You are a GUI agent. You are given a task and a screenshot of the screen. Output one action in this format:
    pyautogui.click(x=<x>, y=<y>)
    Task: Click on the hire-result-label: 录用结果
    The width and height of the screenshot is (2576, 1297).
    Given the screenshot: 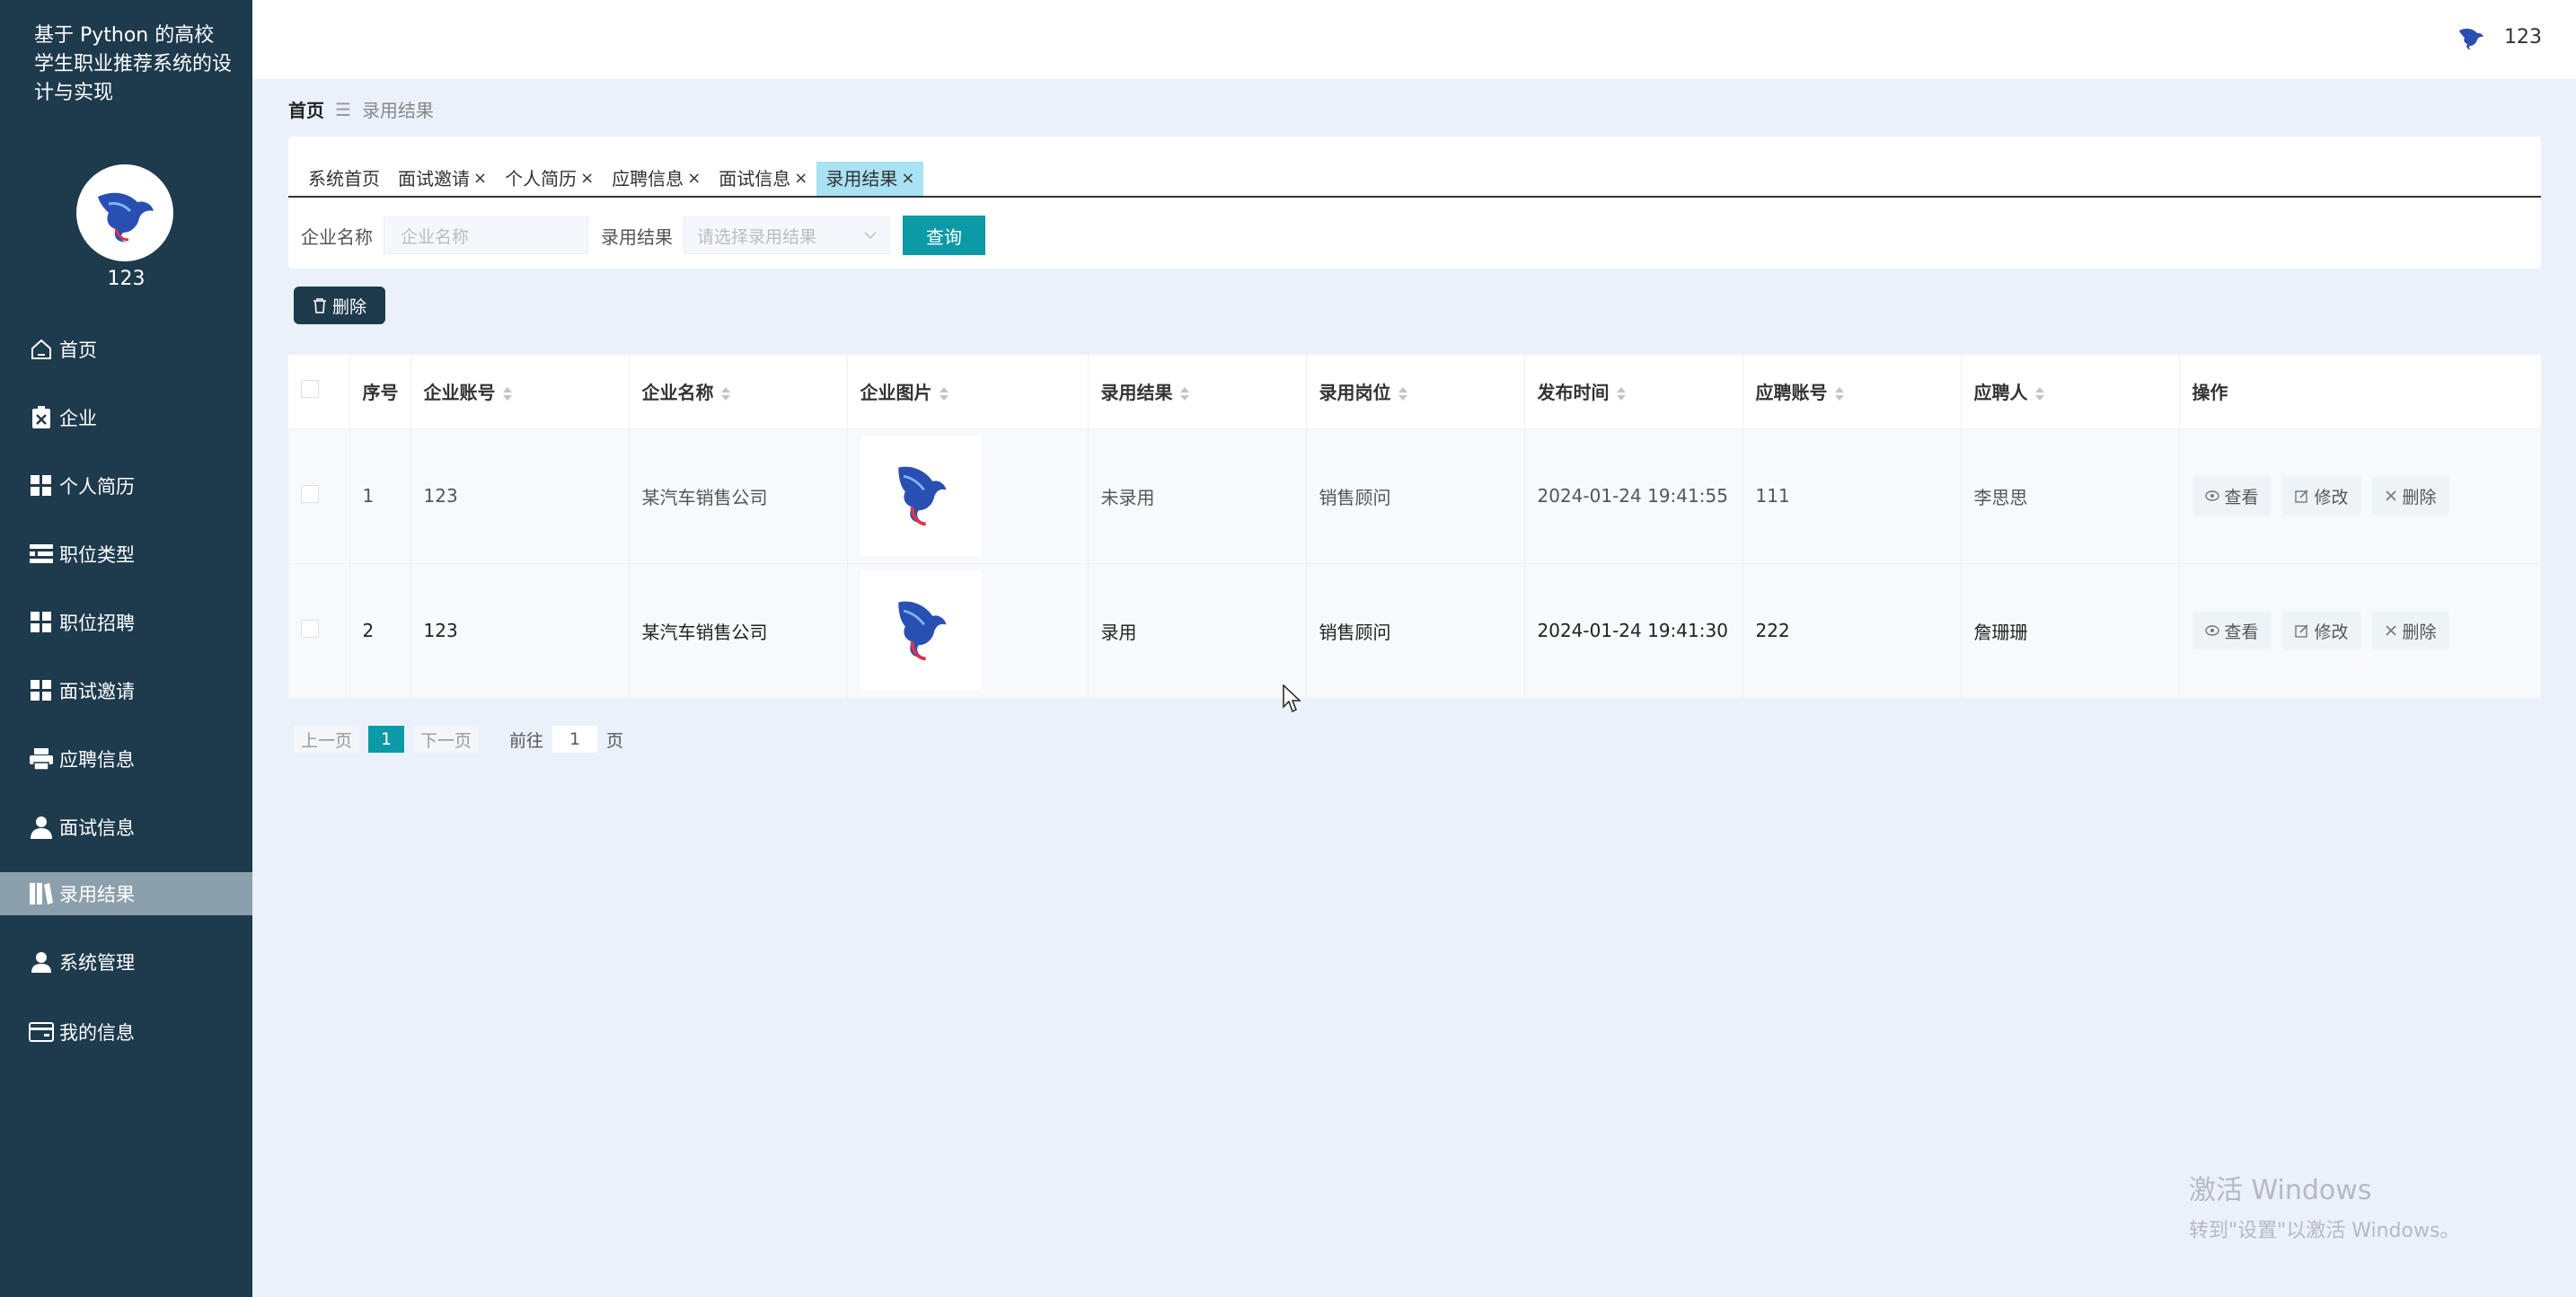 What is the action you would take?
    pyautogui.click(x=637, y=236)
    